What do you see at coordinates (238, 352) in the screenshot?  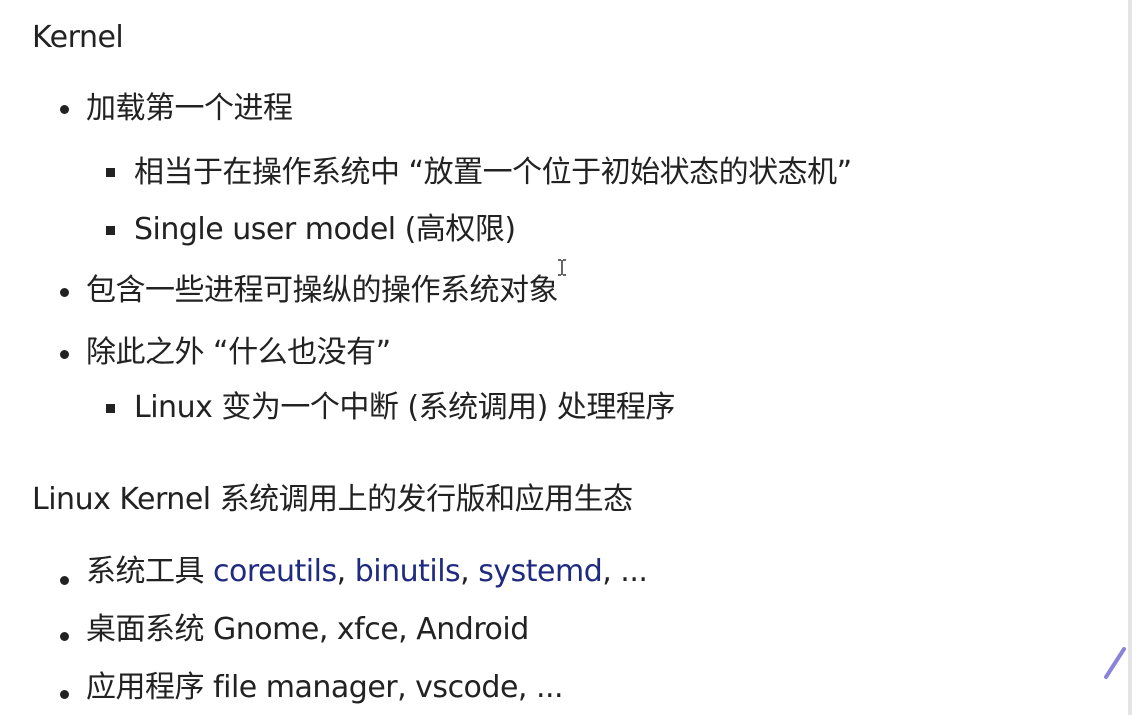 I see `list-item-nothing-else: 除此之外 “什么也没有”` at bounding box center [238, 352].